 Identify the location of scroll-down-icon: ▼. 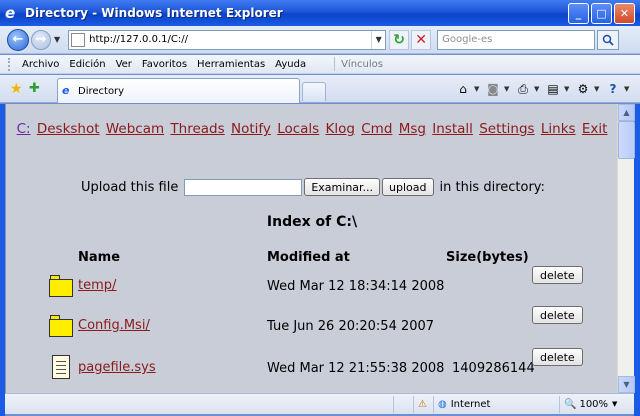
(626, 384).